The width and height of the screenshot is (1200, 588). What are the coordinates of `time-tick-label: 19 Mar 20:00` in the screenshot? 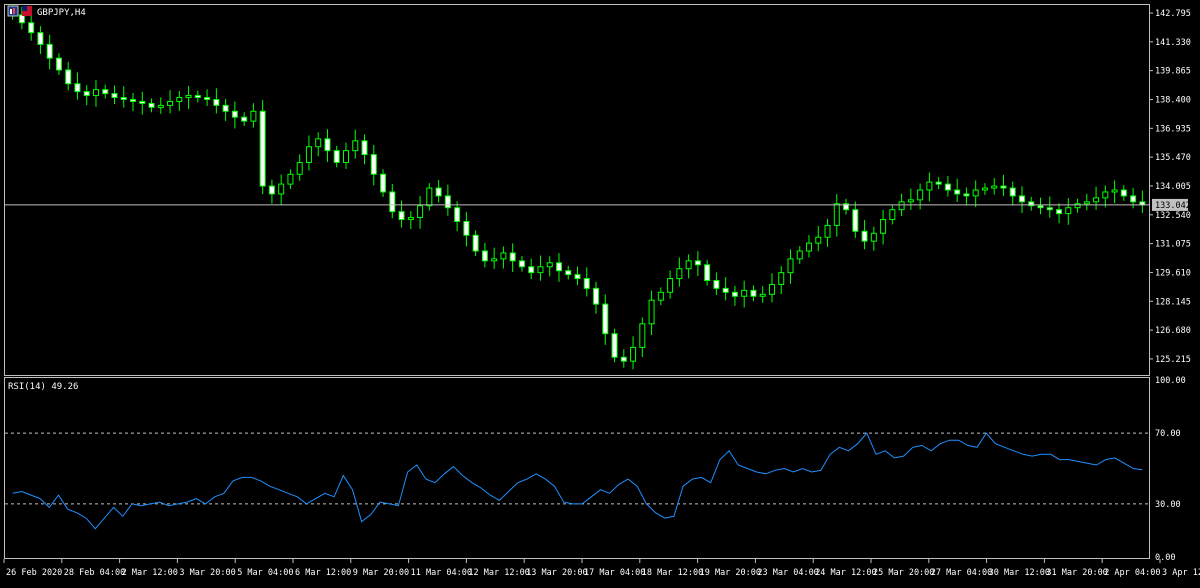 It's located at (730, 573).